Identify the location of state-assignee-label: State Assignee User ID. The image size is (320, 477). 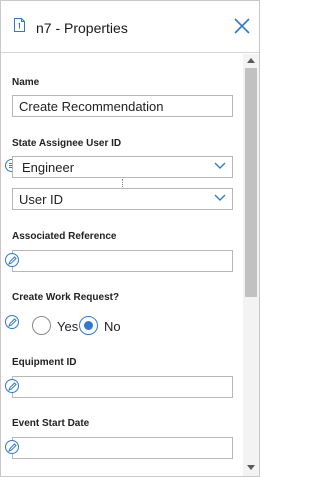
(67, 143).